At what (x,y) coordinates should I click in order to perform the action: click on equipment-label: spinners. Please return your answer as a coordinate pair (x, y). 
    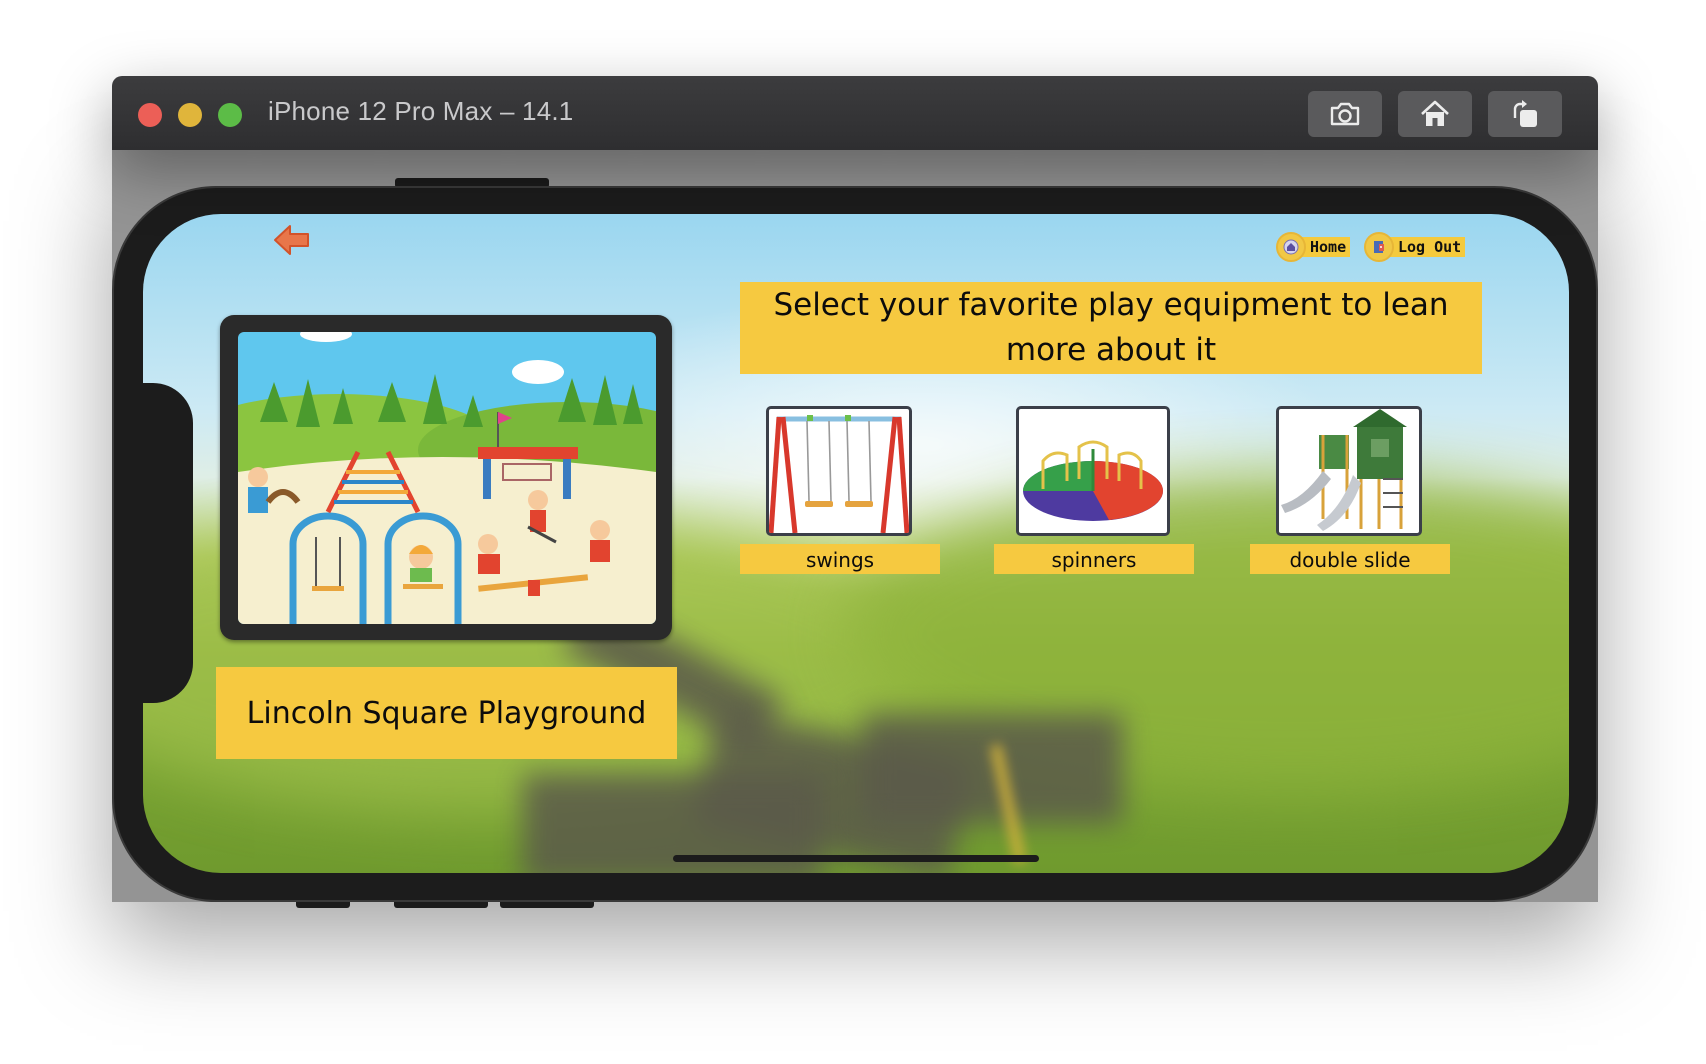
    Looking at the image, I should click on (1094, 559).